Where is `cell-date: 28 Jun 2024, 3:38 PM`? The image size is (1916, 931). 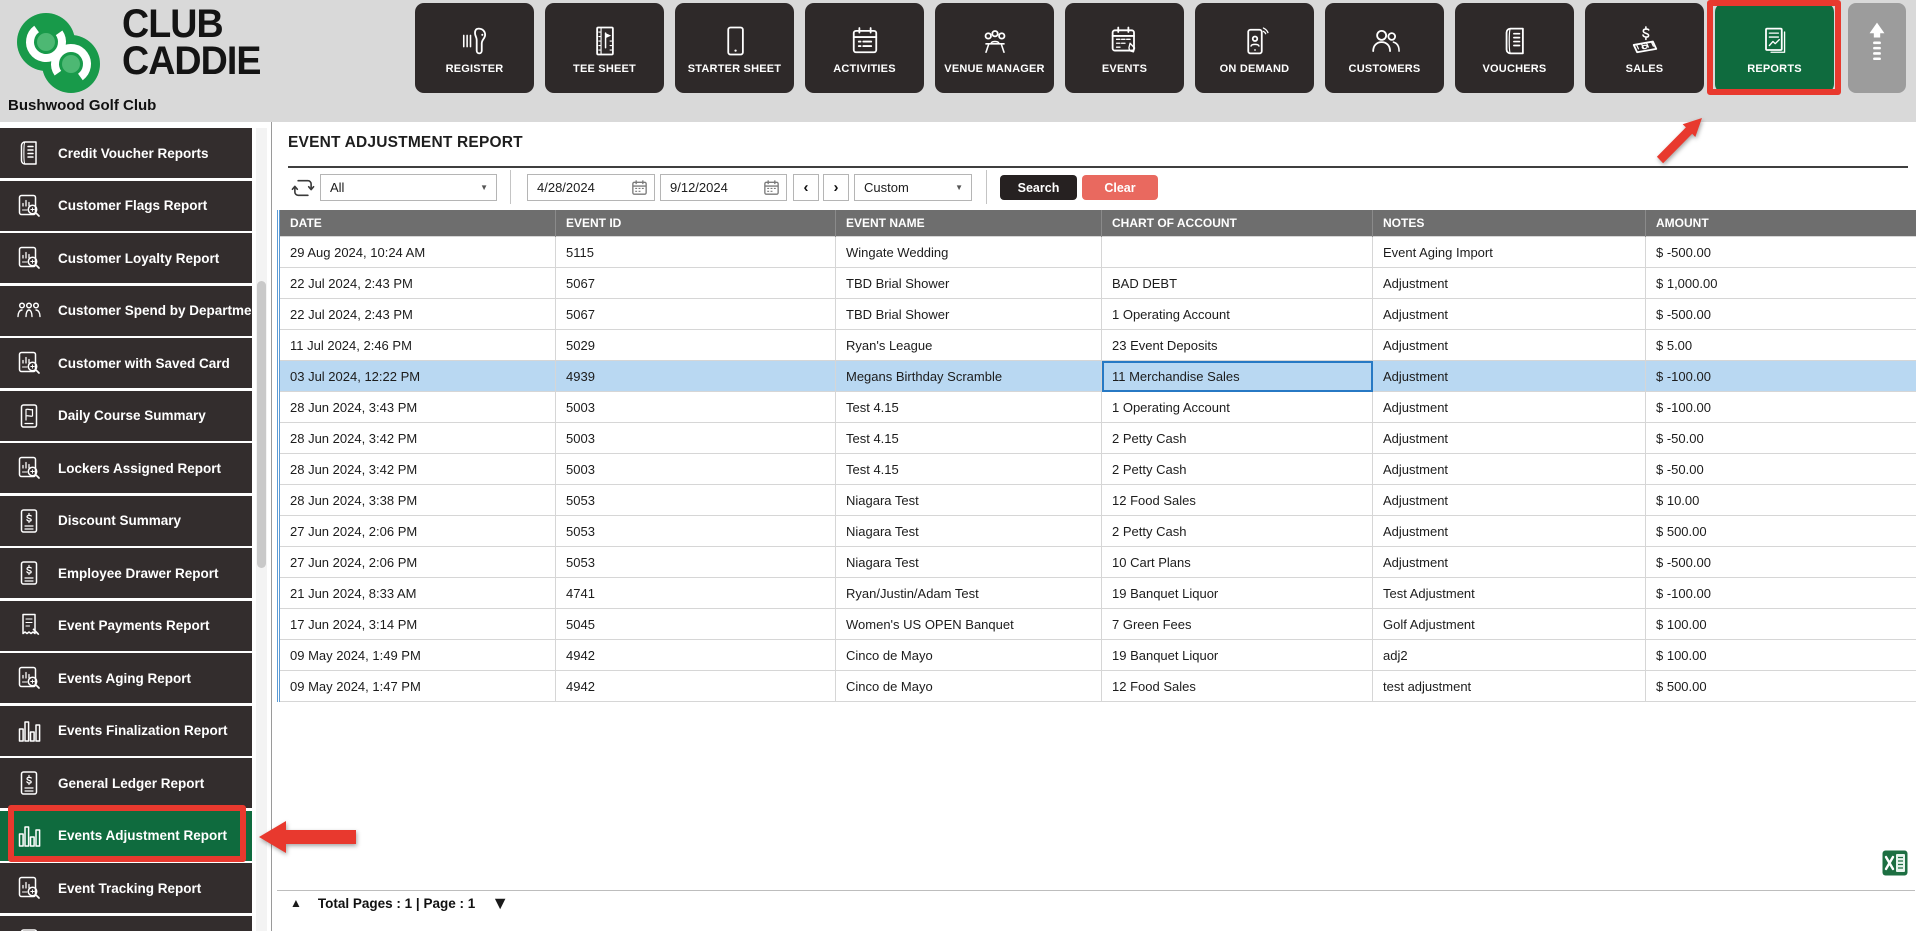 cell-date: 28 Jun 2024, 3:38 PM is located at coordinates (417, 500).